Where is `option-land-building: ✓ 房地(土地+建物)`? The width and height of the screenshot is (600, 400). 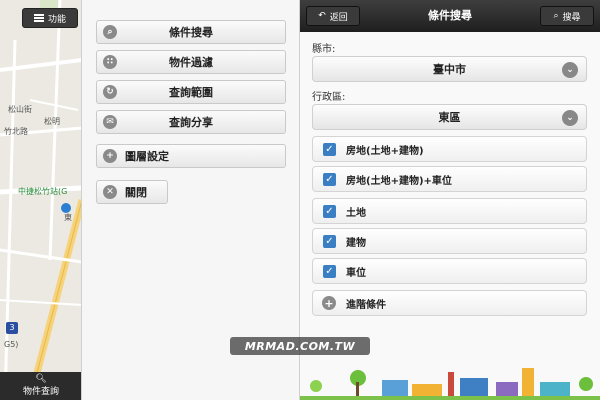 option-land-building: ✓ 房地(土地+建物) is located at coordinates (449, 149).